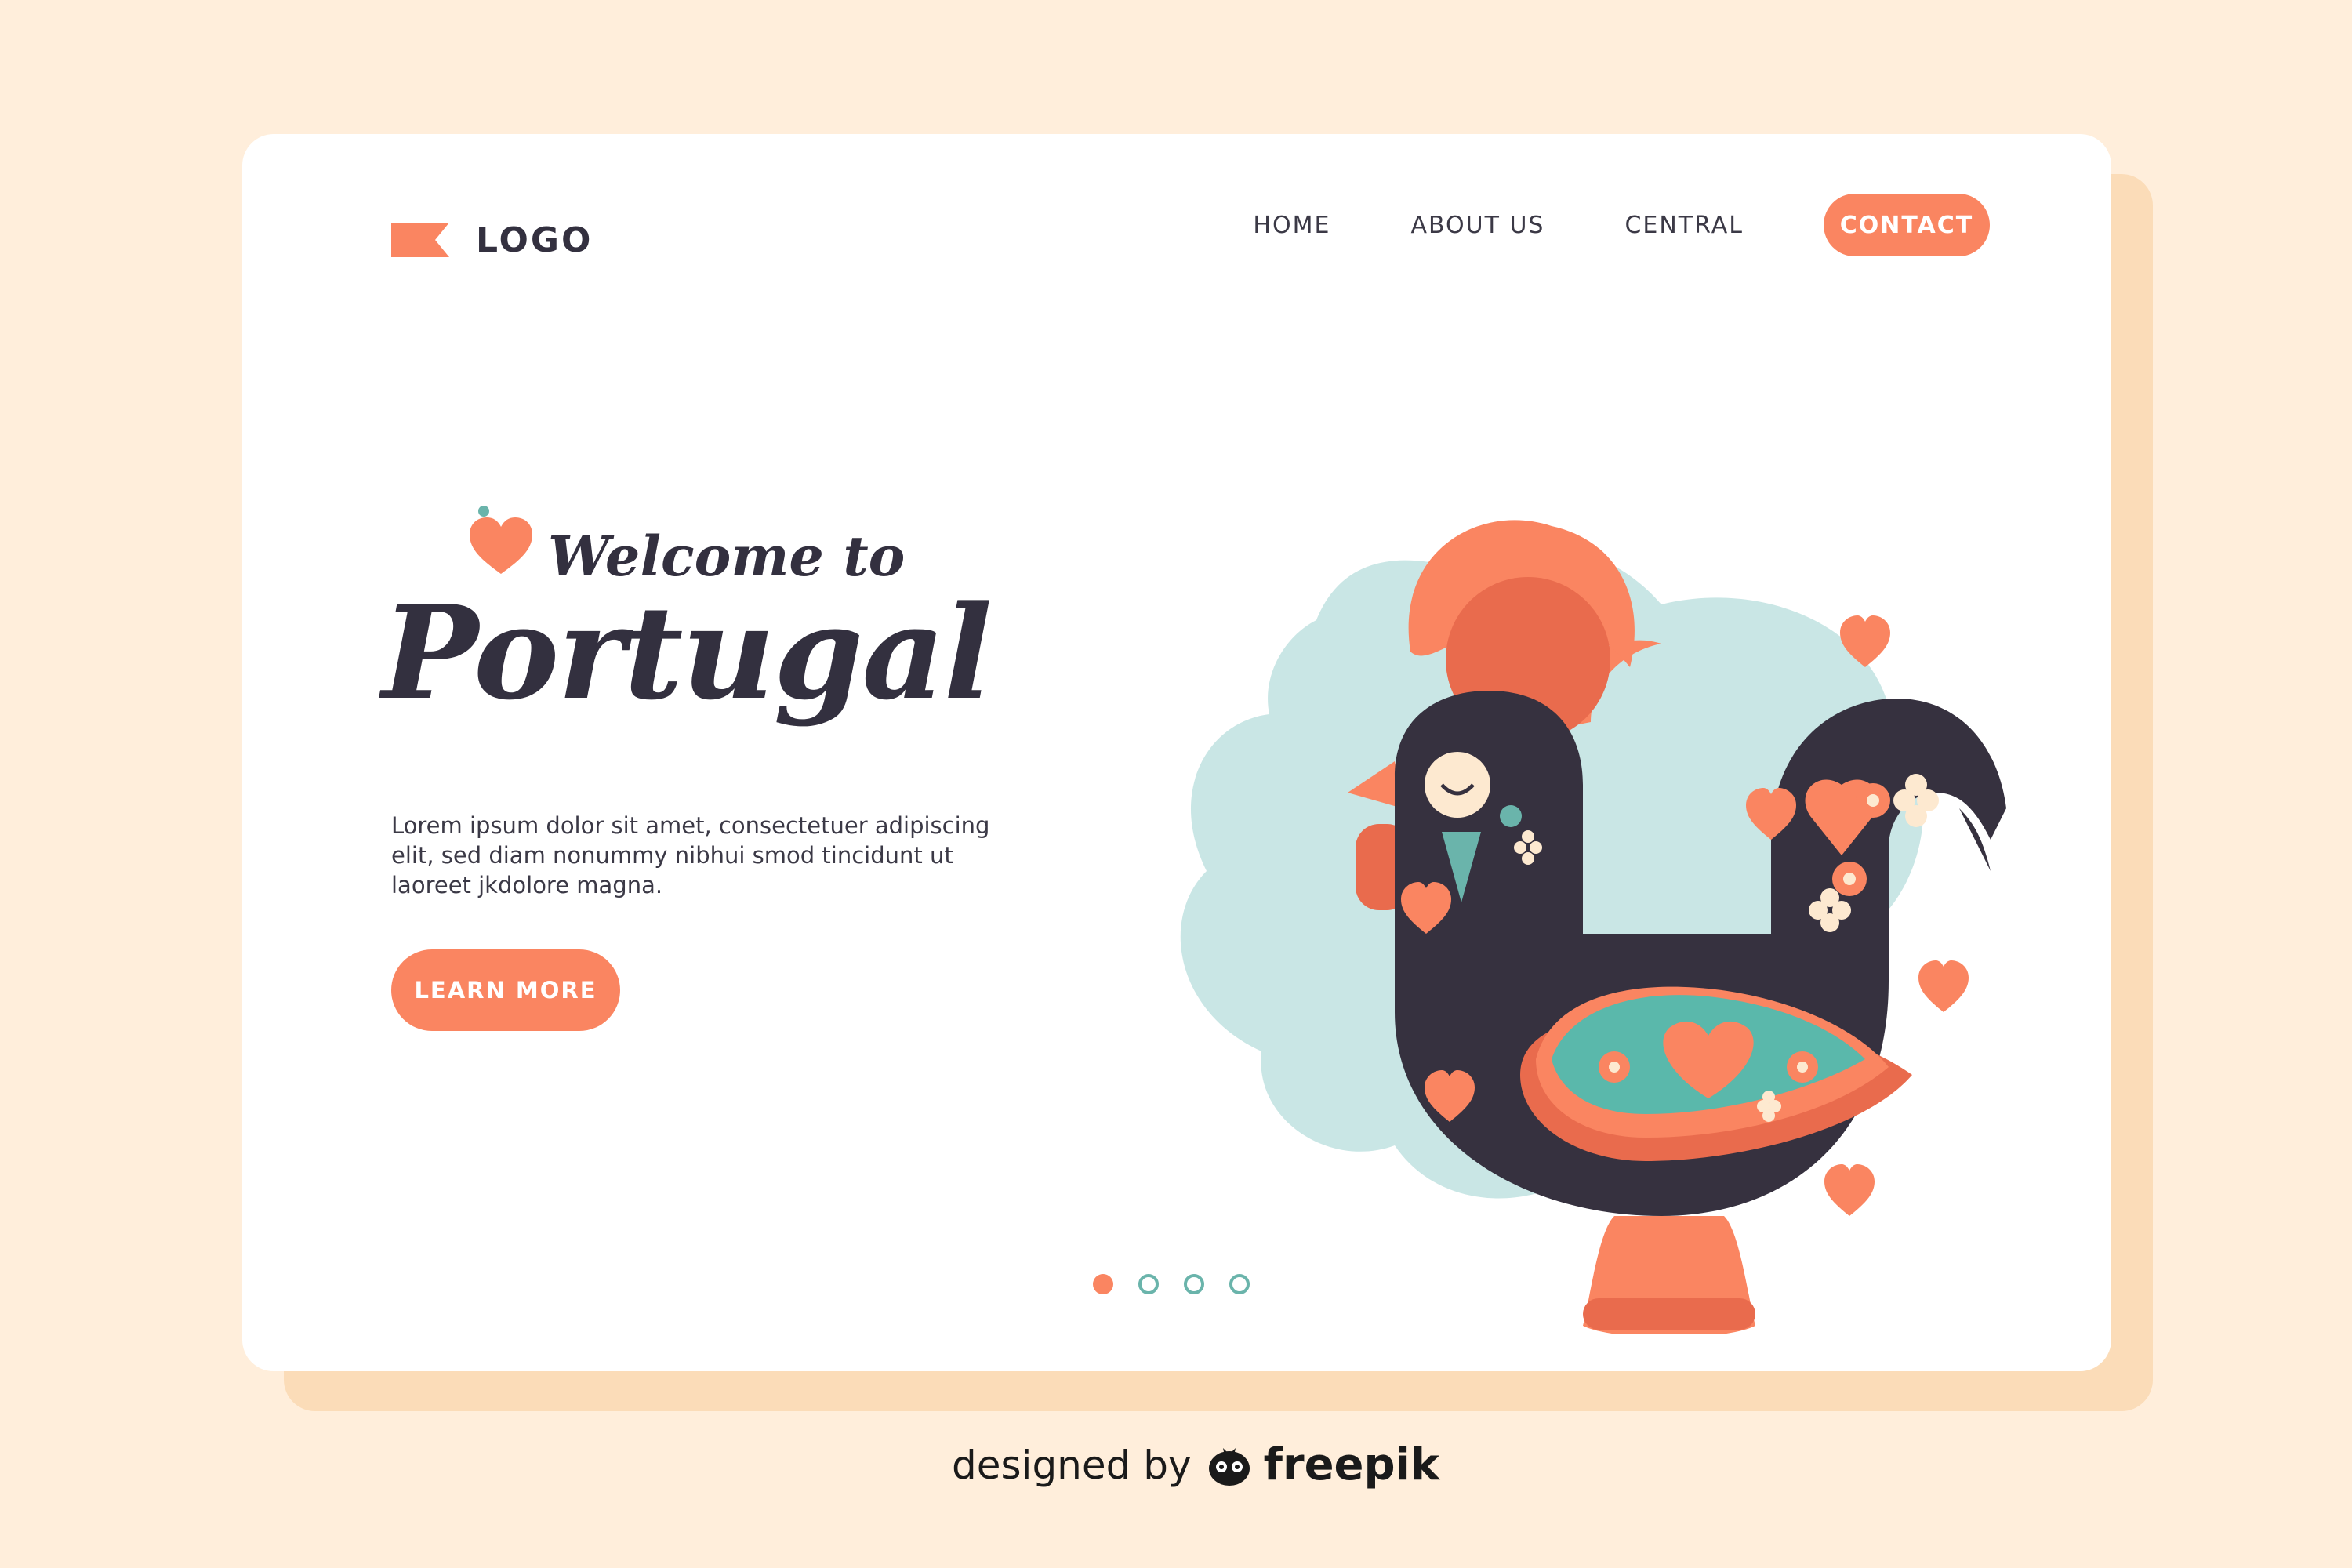 This screenshot has width=2352, height=1568. I want to click on logo: LOGO, so click(492, 240).